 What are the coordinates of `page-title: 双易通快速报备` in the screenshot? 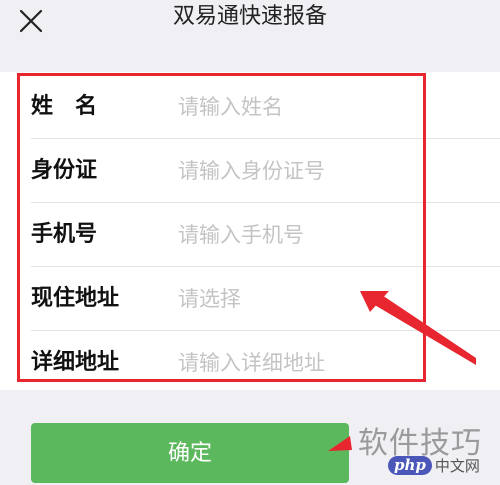 It's located at (249, 16).